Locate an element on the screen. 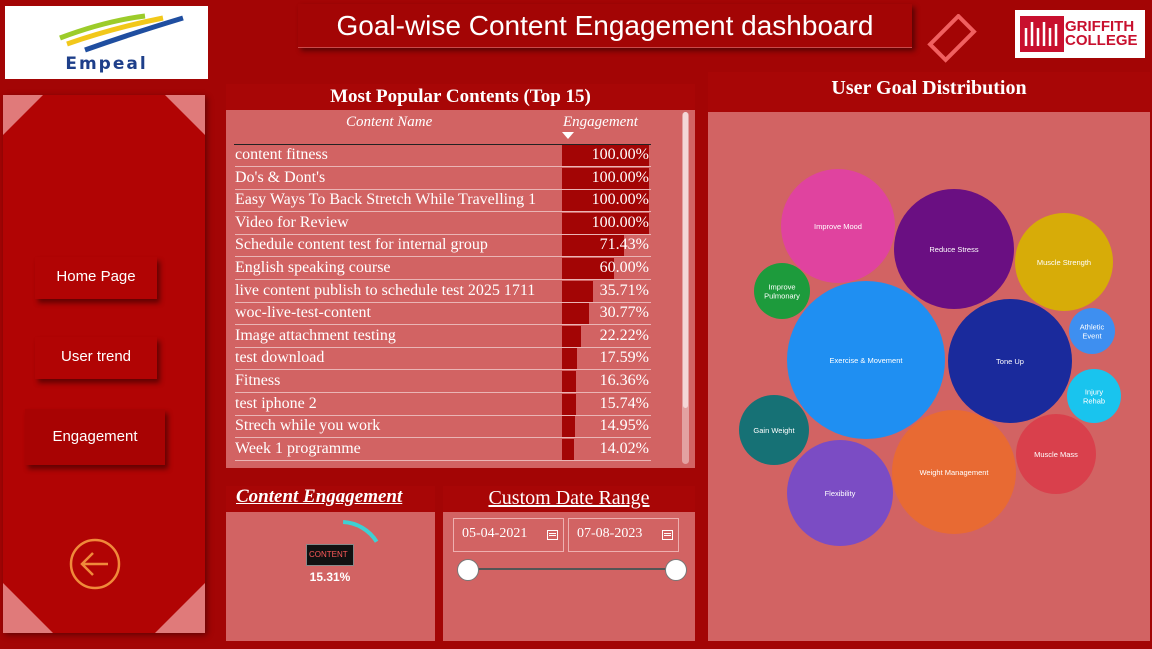  date-slider-start-handle is located at coordinates (468, 570).